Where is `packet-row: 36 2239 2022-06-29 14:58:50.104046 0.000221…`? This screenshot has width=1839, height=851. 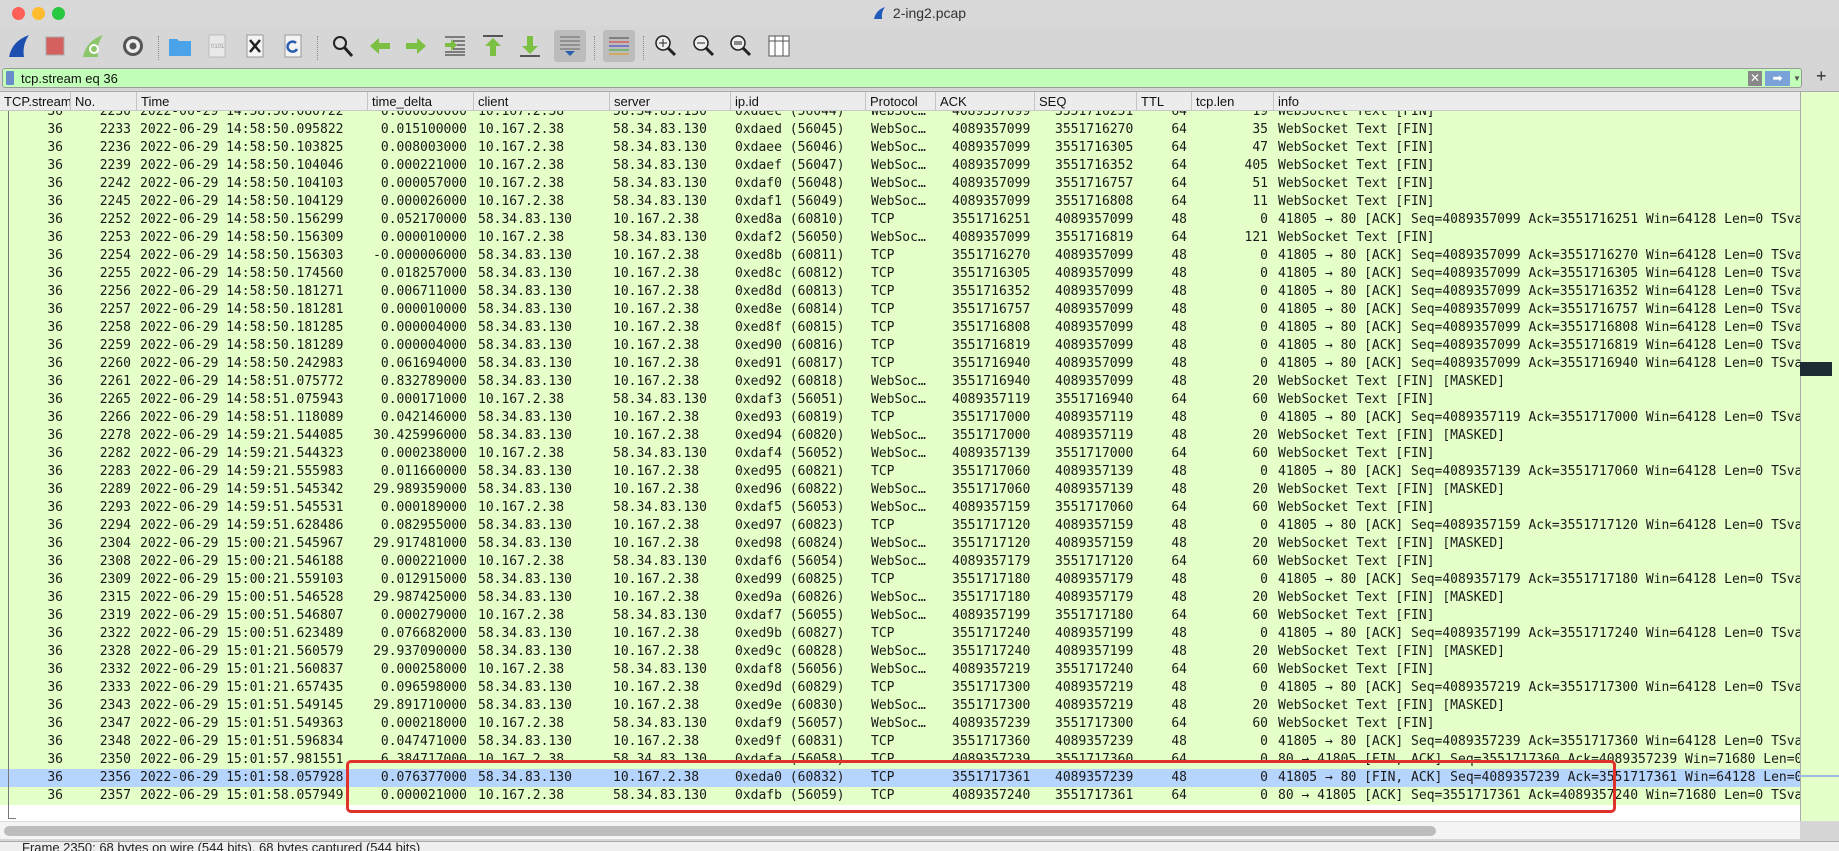 packet-row: 36 2239 2022-06-29 14:58:50.104046 0.000221… is located at coordinates (900, 166).